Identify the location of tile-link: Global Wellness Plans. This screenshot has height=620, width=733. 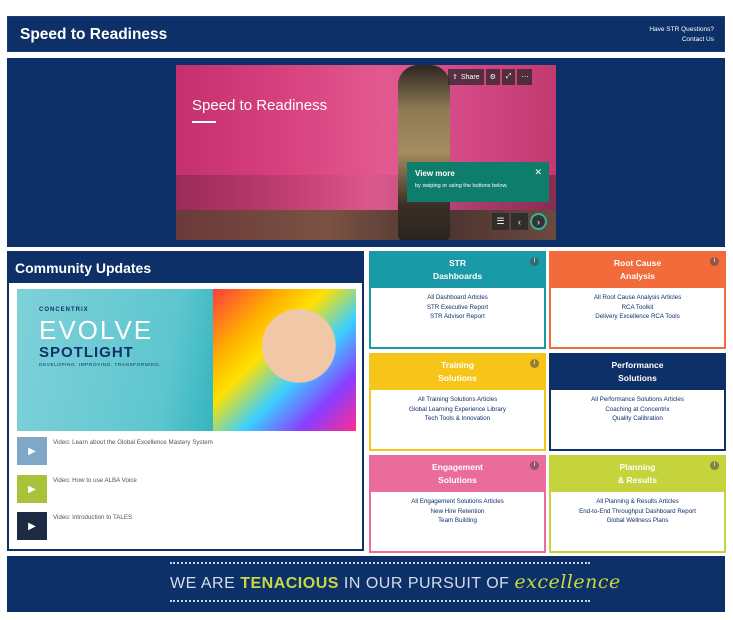
(637, 521).